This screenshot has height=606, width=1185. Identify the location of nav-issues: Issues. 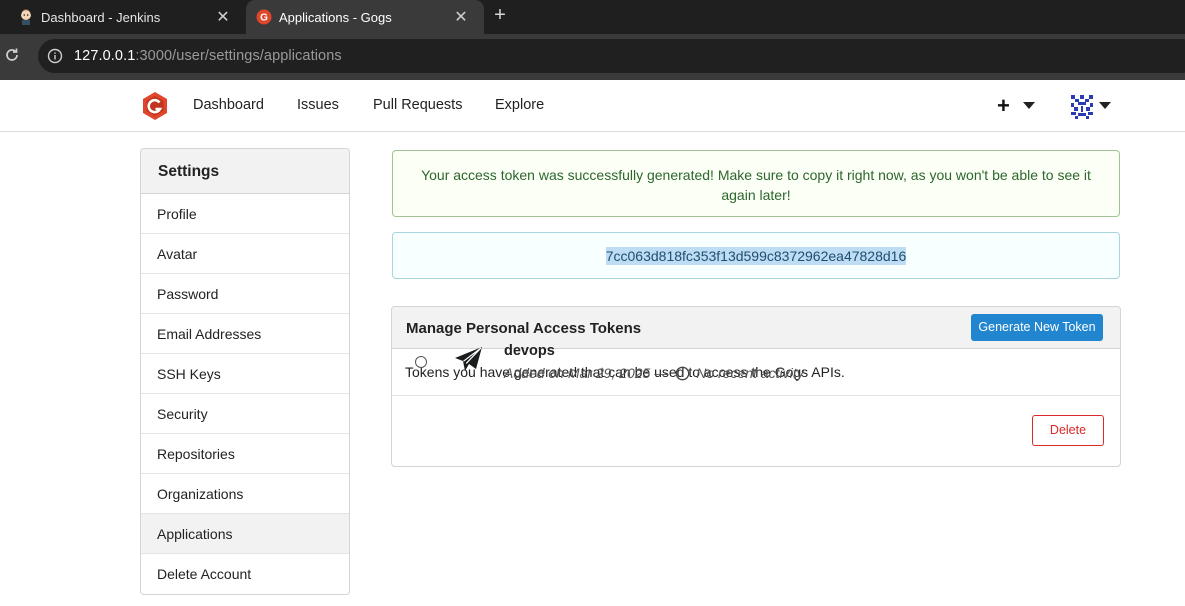
(318, 105).